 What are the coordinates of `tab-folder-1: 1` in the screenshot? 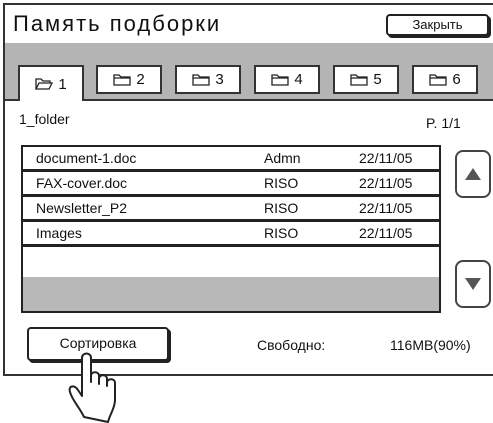 It's located at (51, 83).